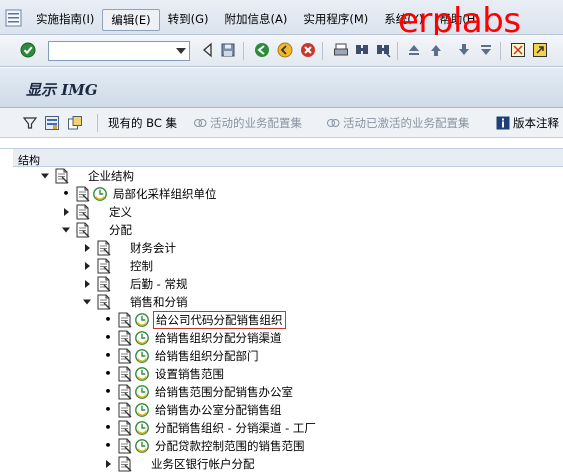 This screenshot has height=473, width=563. I want to click on command-dropdown-icon, so click(181, 51).